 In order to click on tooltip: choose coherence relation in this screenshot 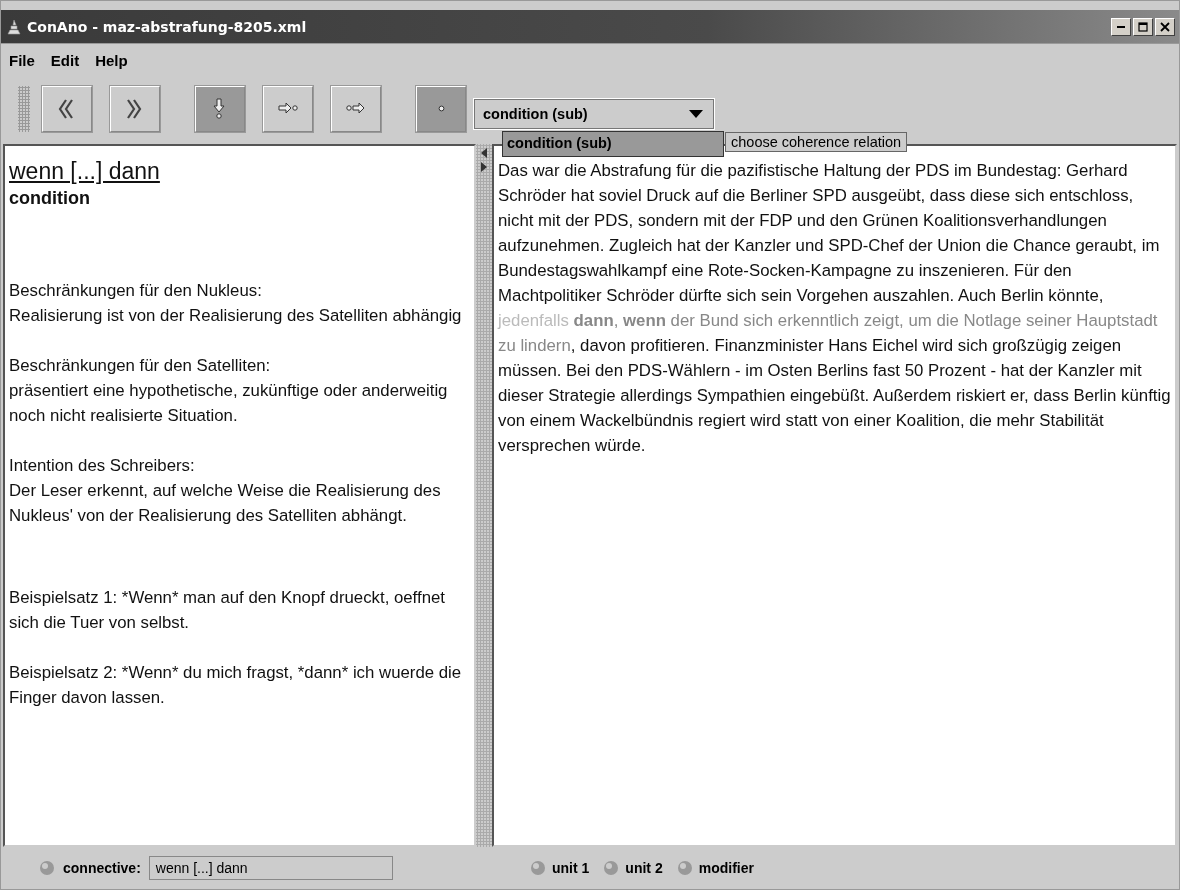, I will do `click(816, 142)`.